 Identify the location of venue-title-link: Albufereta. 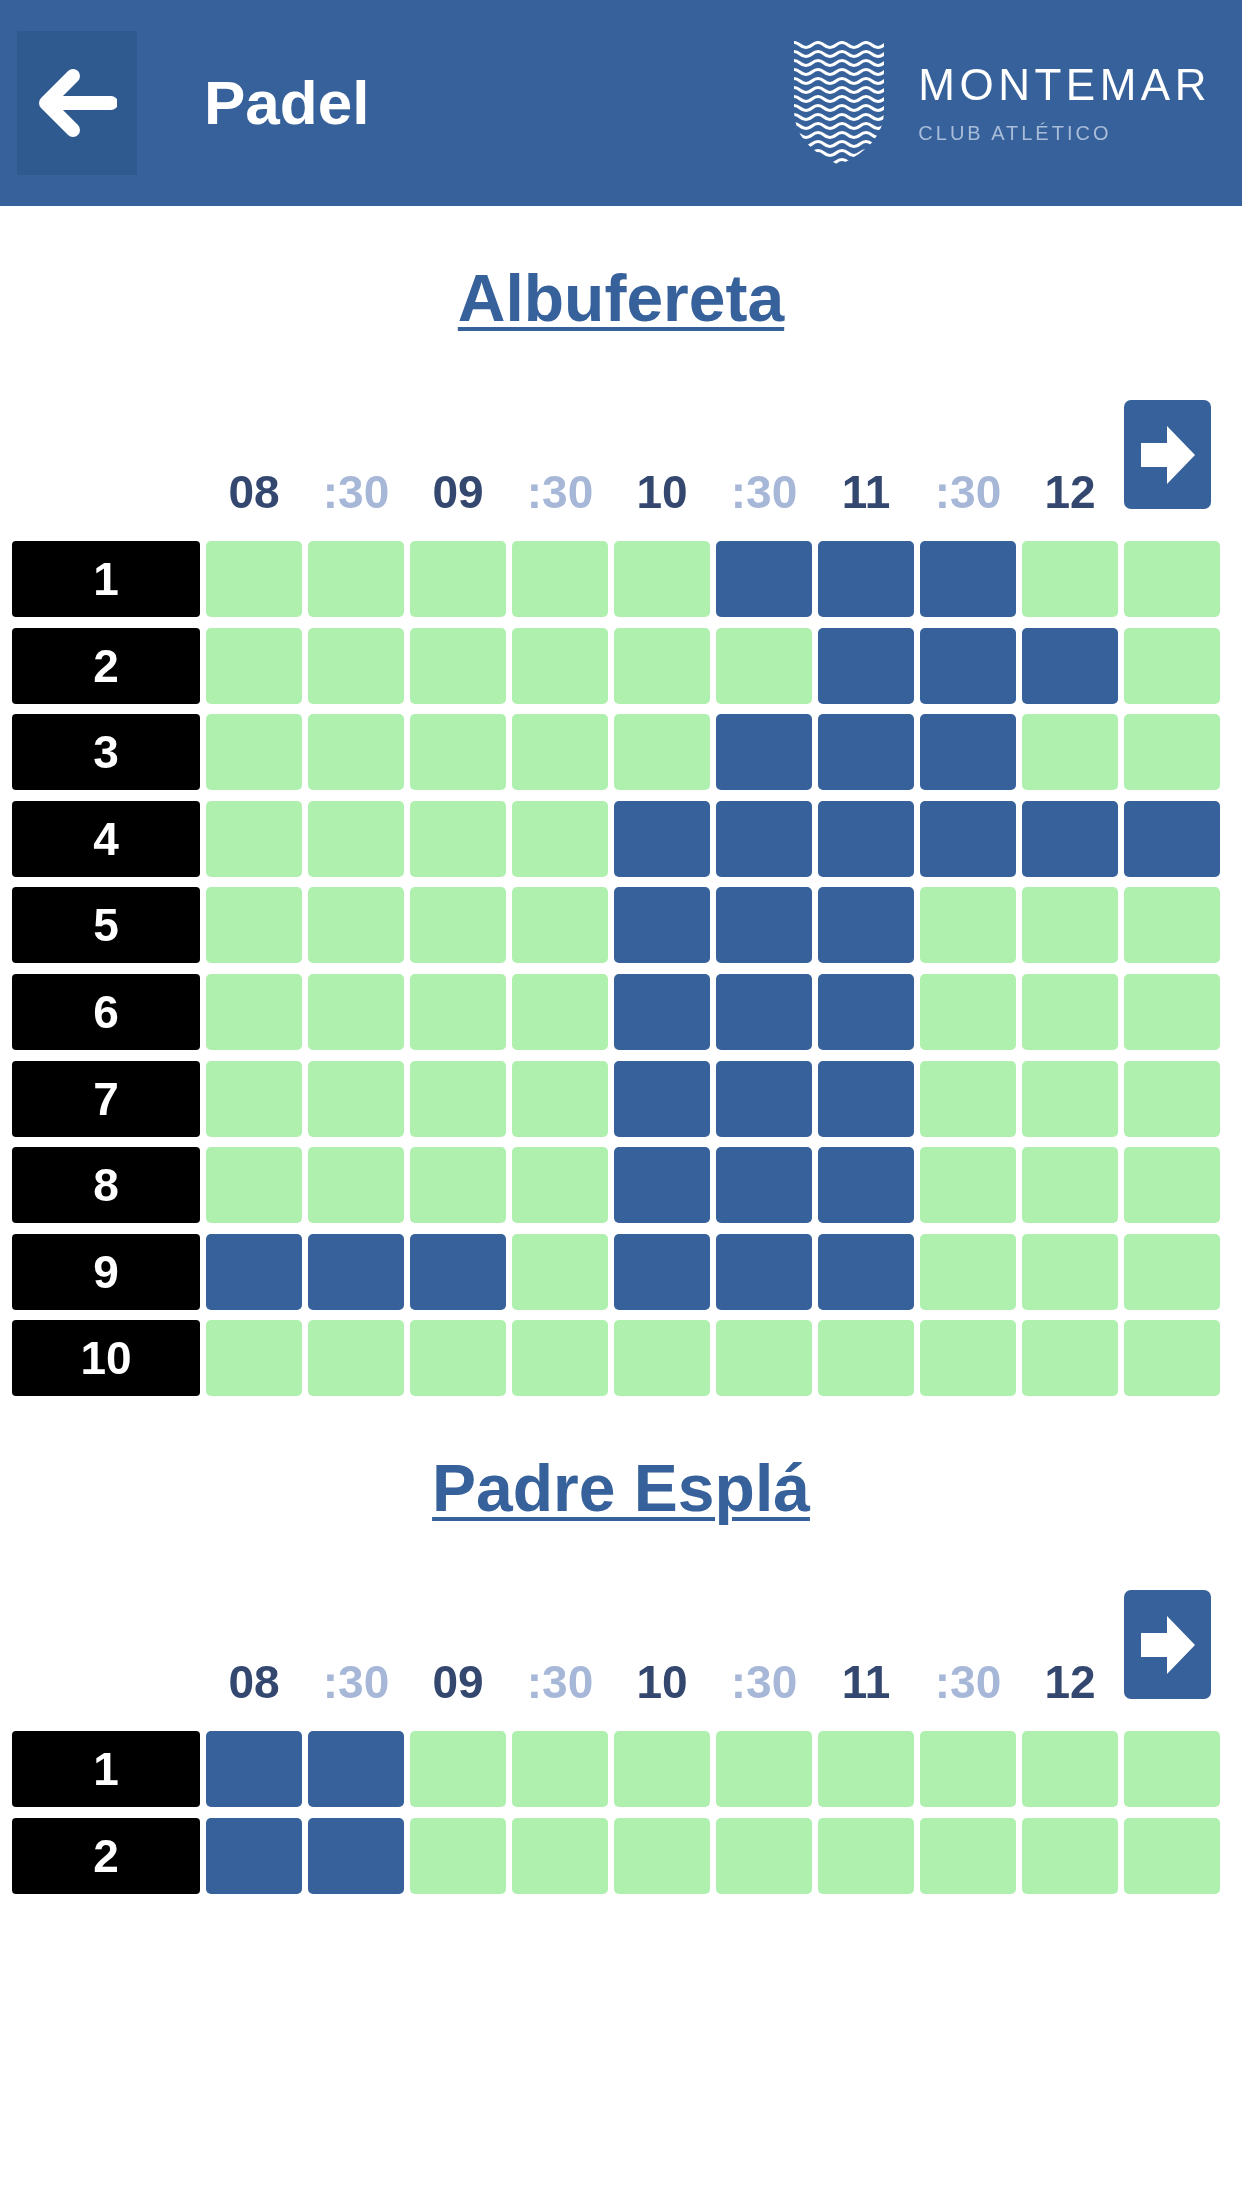
(621, 298).